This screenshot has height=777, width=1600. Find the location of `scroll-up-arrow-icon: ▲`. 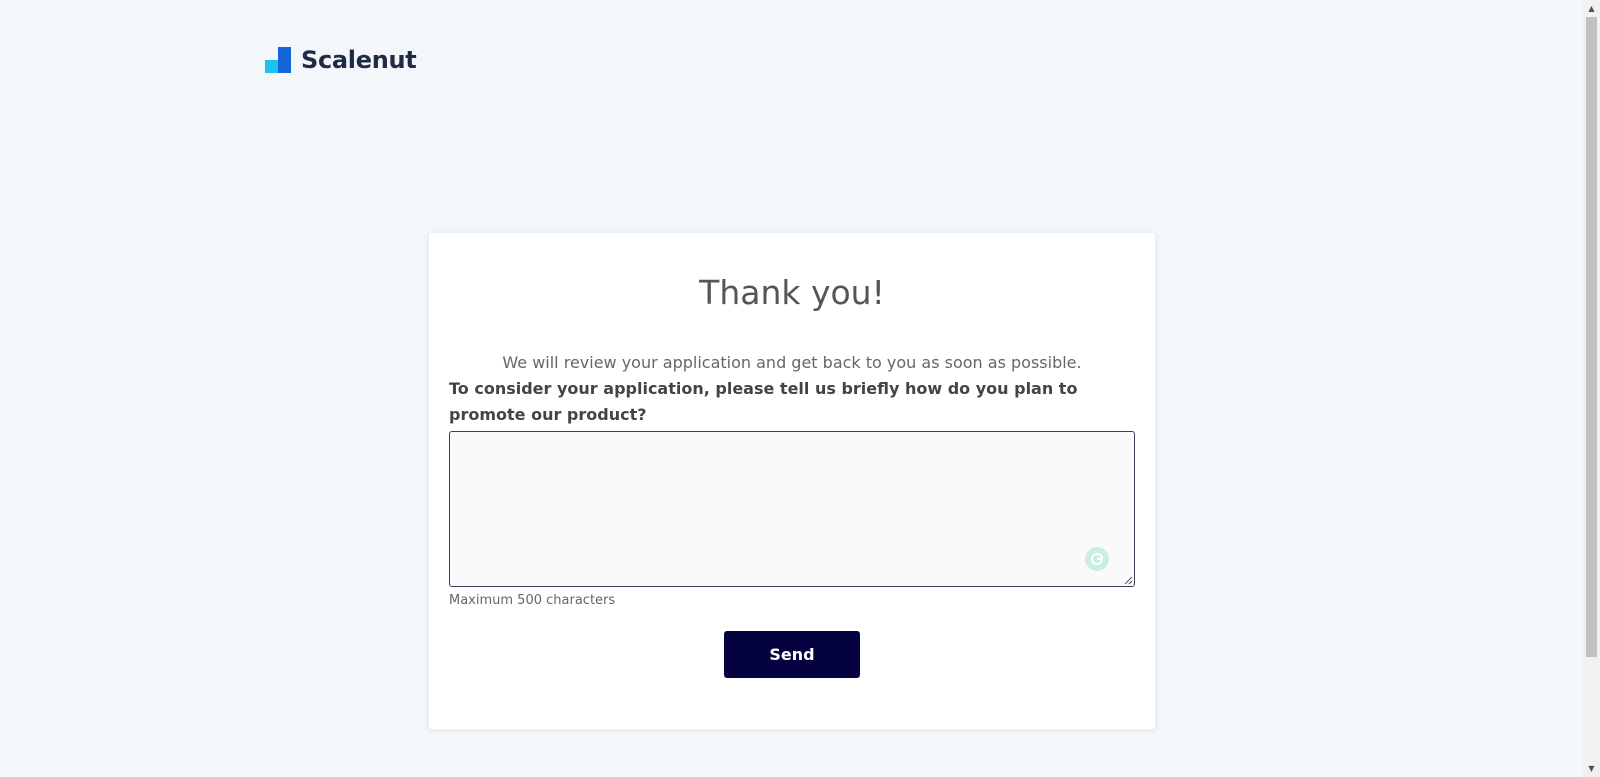

scroll-up-arrow-icon: ▲ is located at coordinates (1591, 8).